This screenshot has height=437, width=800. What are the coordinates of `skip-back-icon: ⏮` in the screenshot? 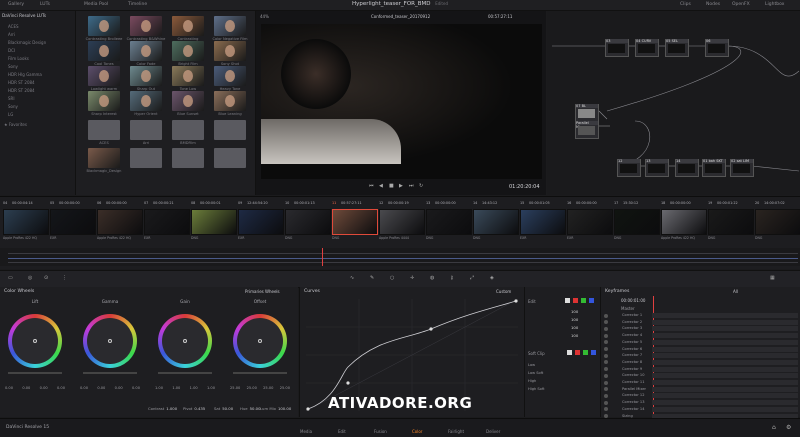 It's located at (371, 186).